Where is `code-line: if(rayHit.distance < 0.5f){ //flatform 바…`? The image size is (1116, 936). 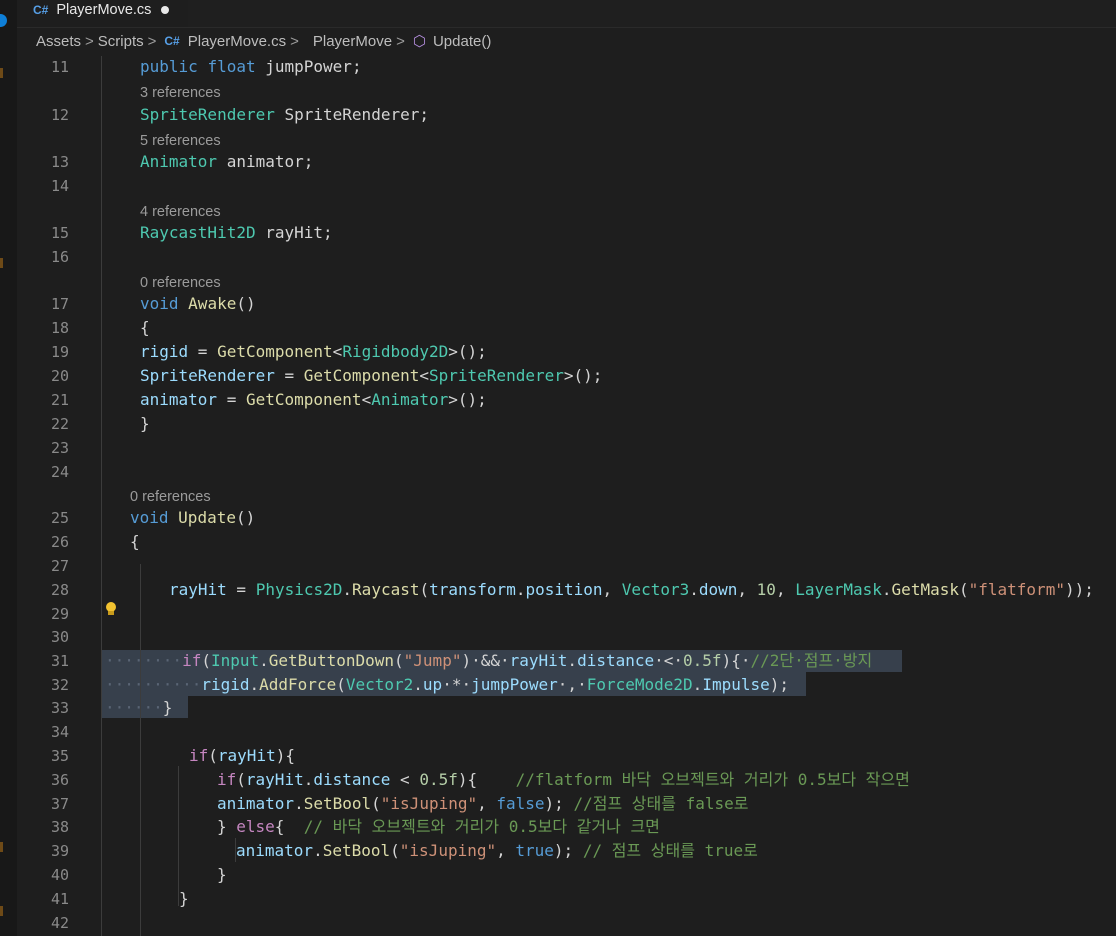 code-line: if(rayHit.distance < 0.5f){ //flatform 바… is located at coordinates (563, 780).